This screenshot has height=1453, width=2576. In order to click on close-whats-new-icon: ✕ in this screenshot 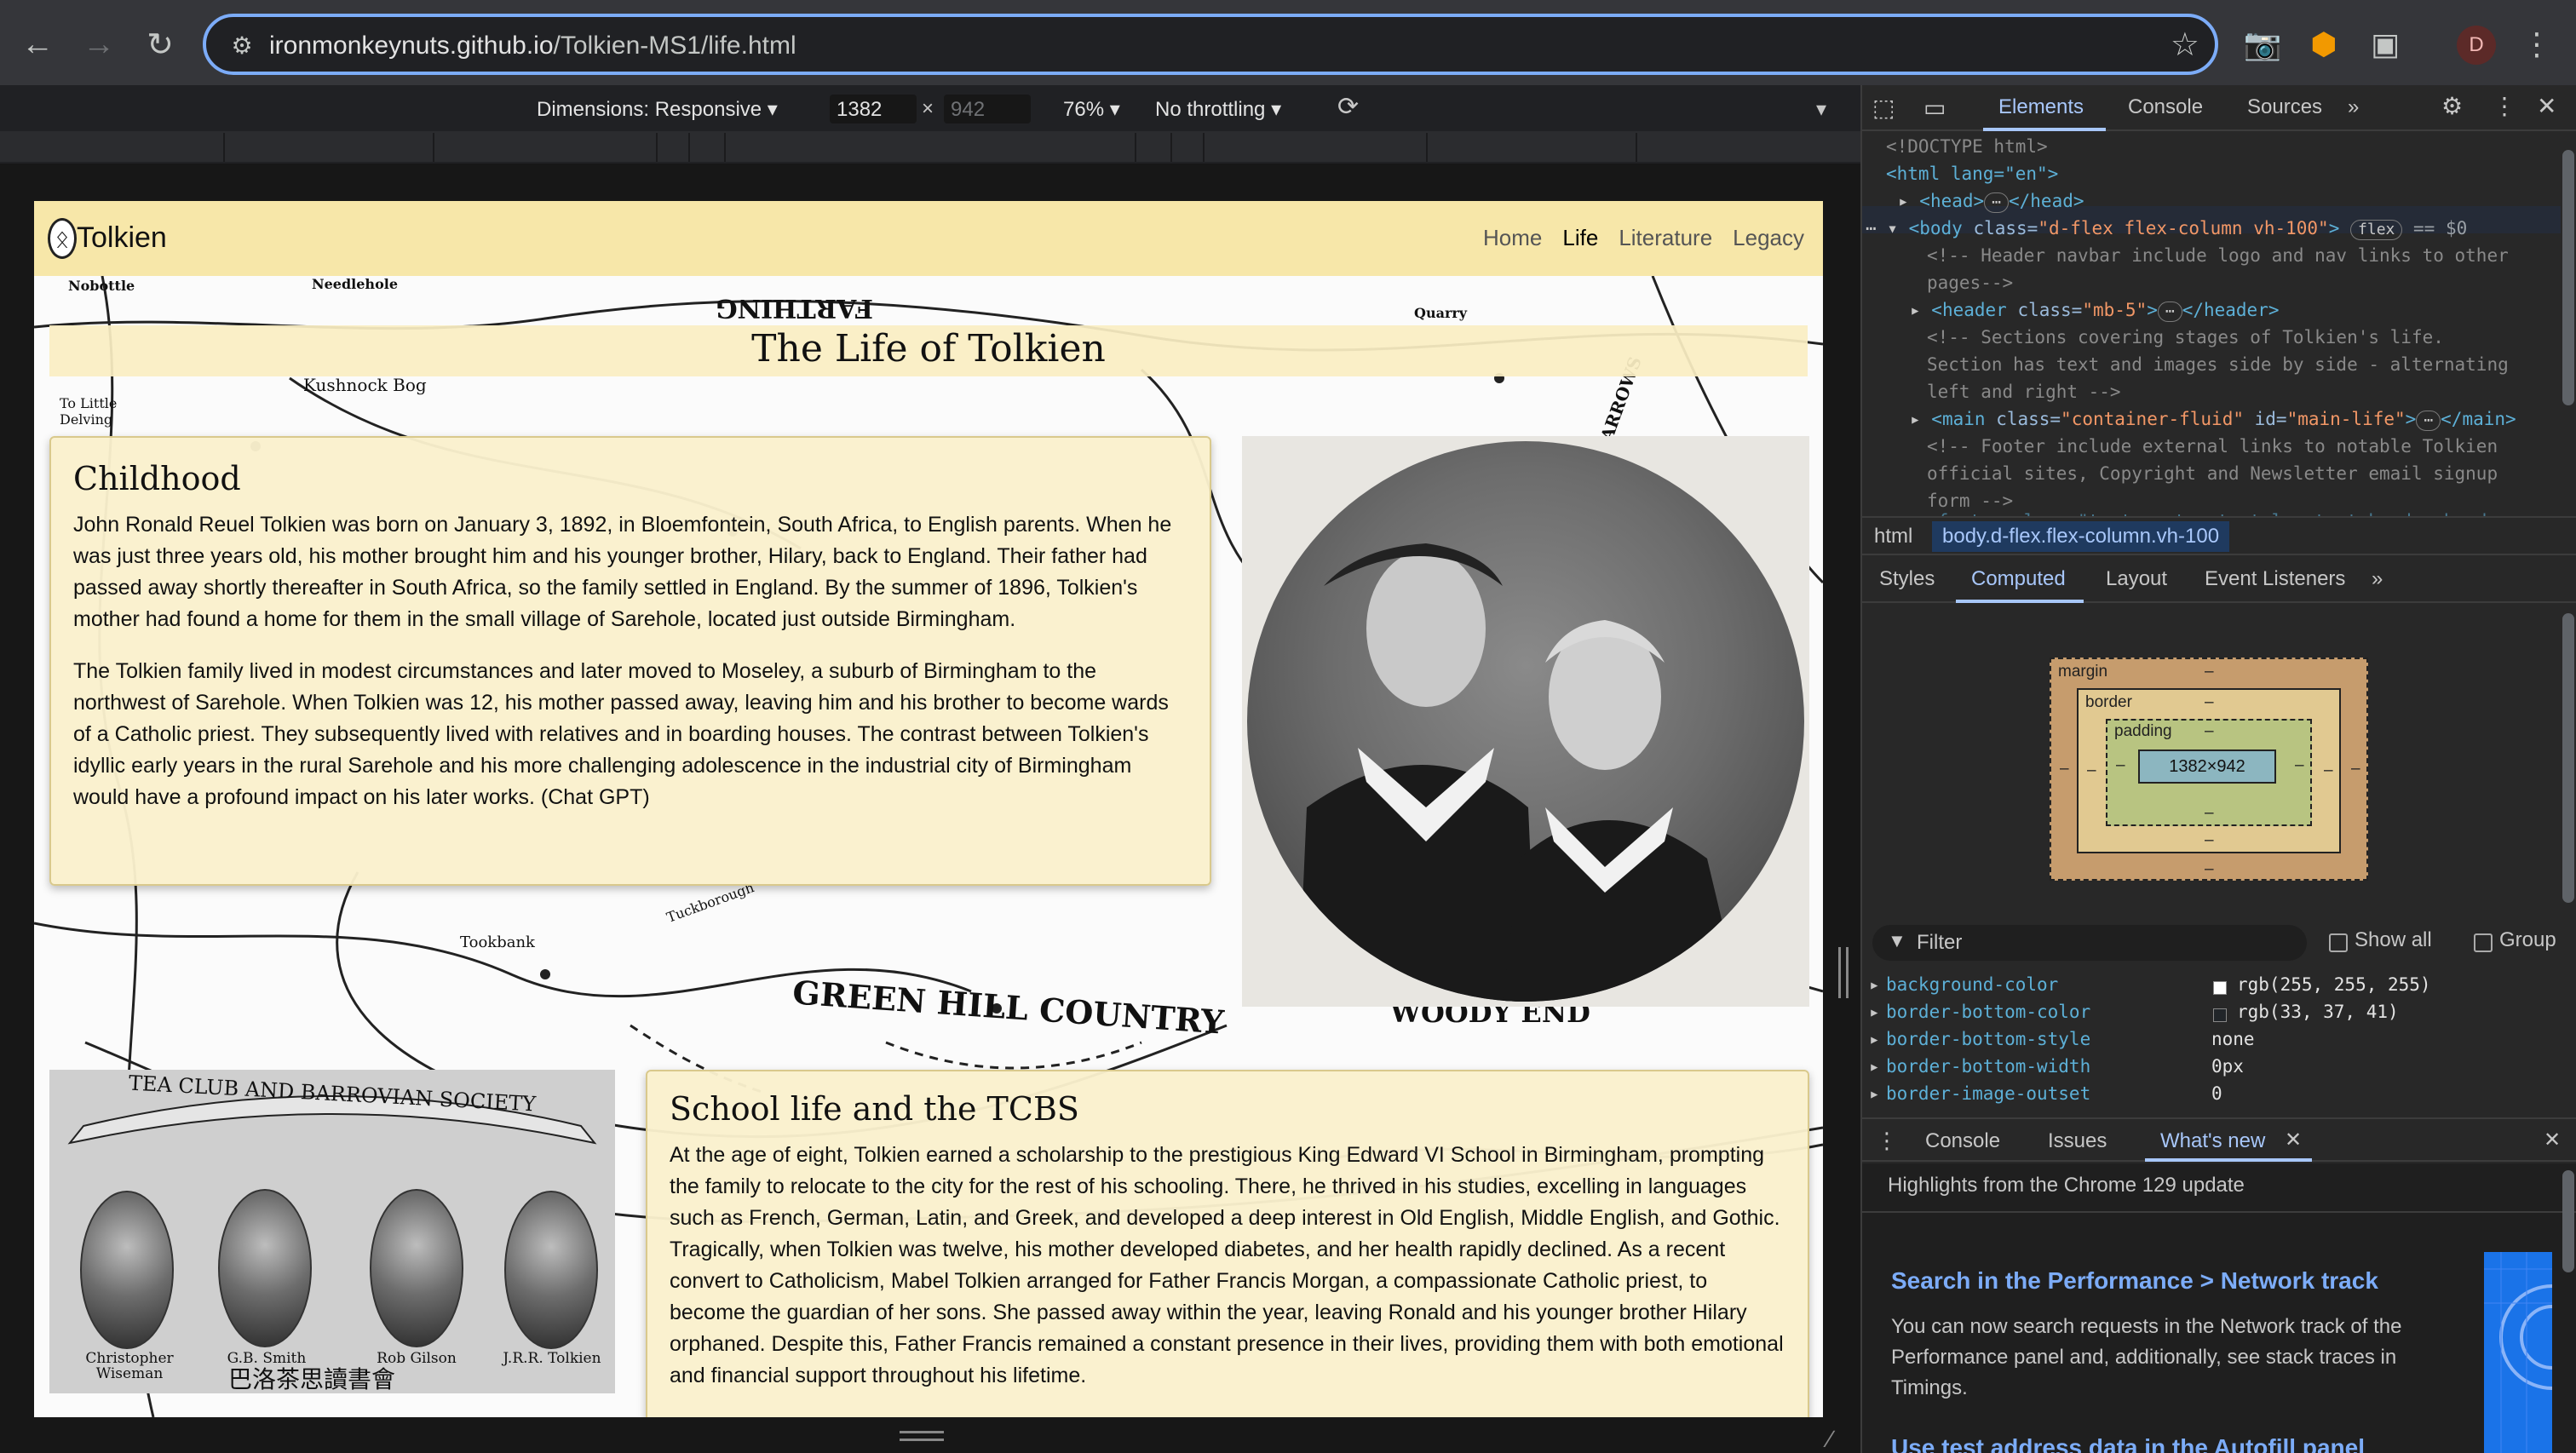, I will do `click(2293, 1140)`.